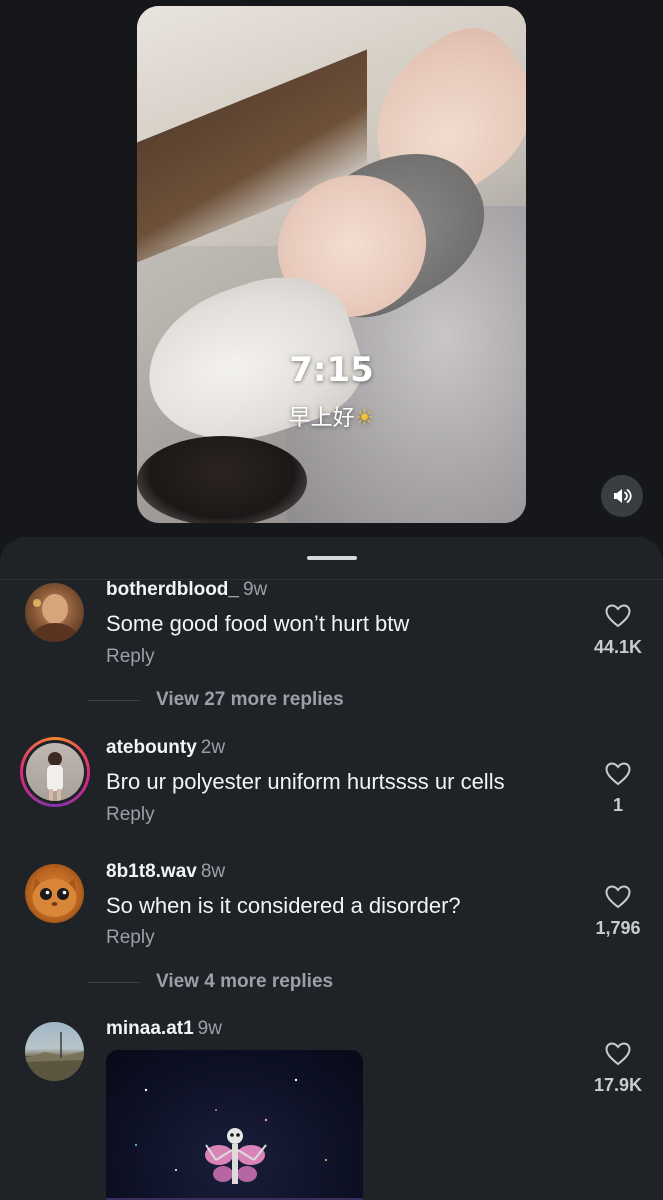 The height and width of the screenshot is (1200, 663). Describe the element at coordinates (150, 1028) in the screenshot. I see `comment-username: minaa.at1` at that location.